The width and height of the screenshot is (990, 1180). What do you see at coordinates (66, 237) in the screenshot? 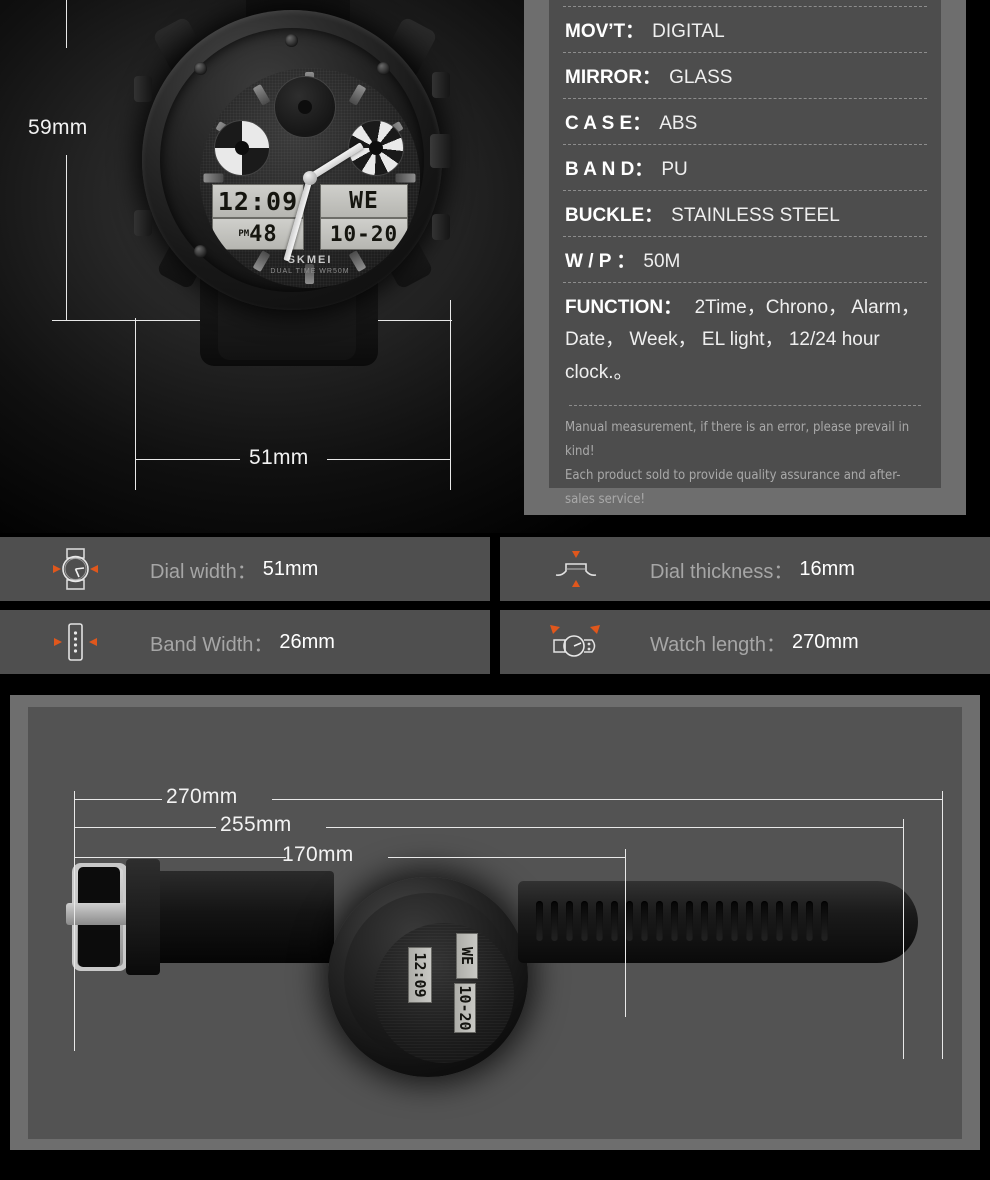
I see `dim-line-height-lower` at bounding box center [66, 237].